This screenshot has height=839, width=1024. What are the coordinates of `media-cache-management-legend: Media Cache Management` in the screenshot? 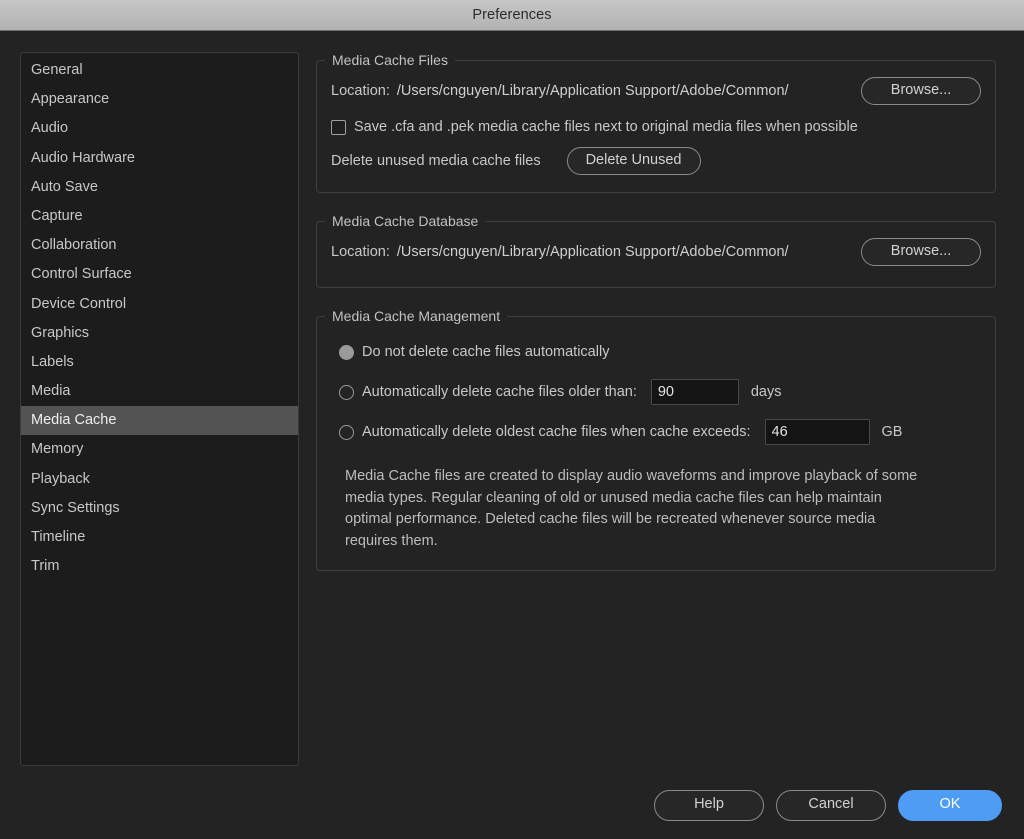 It's located at (416, 316).